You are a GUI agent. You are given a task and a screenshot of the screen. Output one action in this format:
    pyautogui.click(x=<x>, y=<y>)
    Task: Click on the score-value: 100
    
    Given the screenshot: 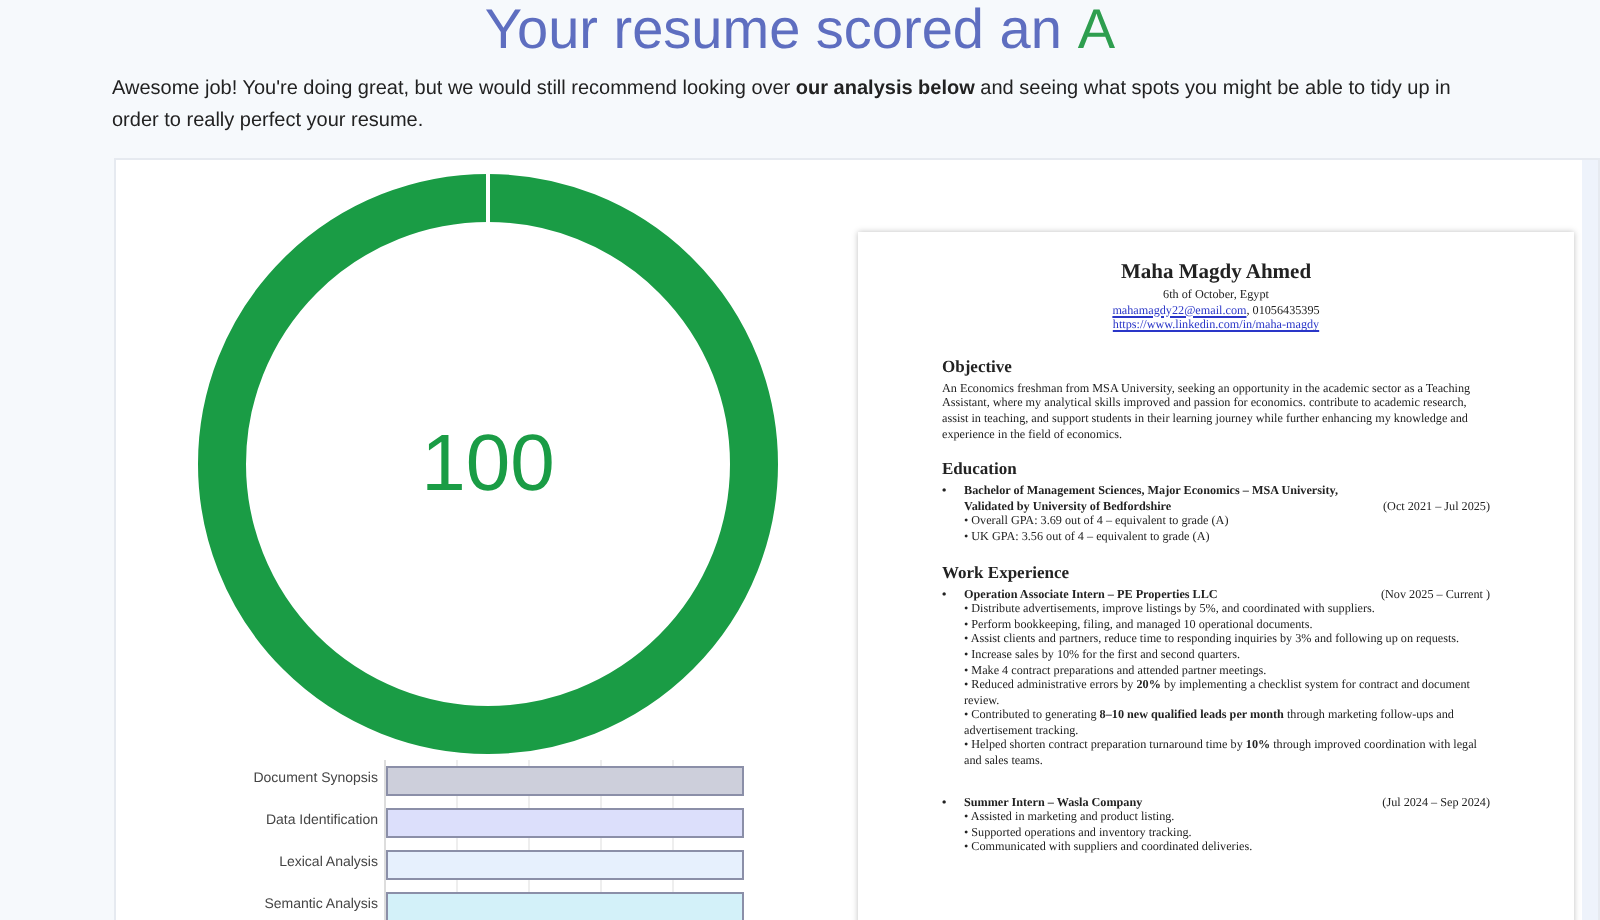 What is the action you would take?
    pyautogui.click(x=488, y=465)
    